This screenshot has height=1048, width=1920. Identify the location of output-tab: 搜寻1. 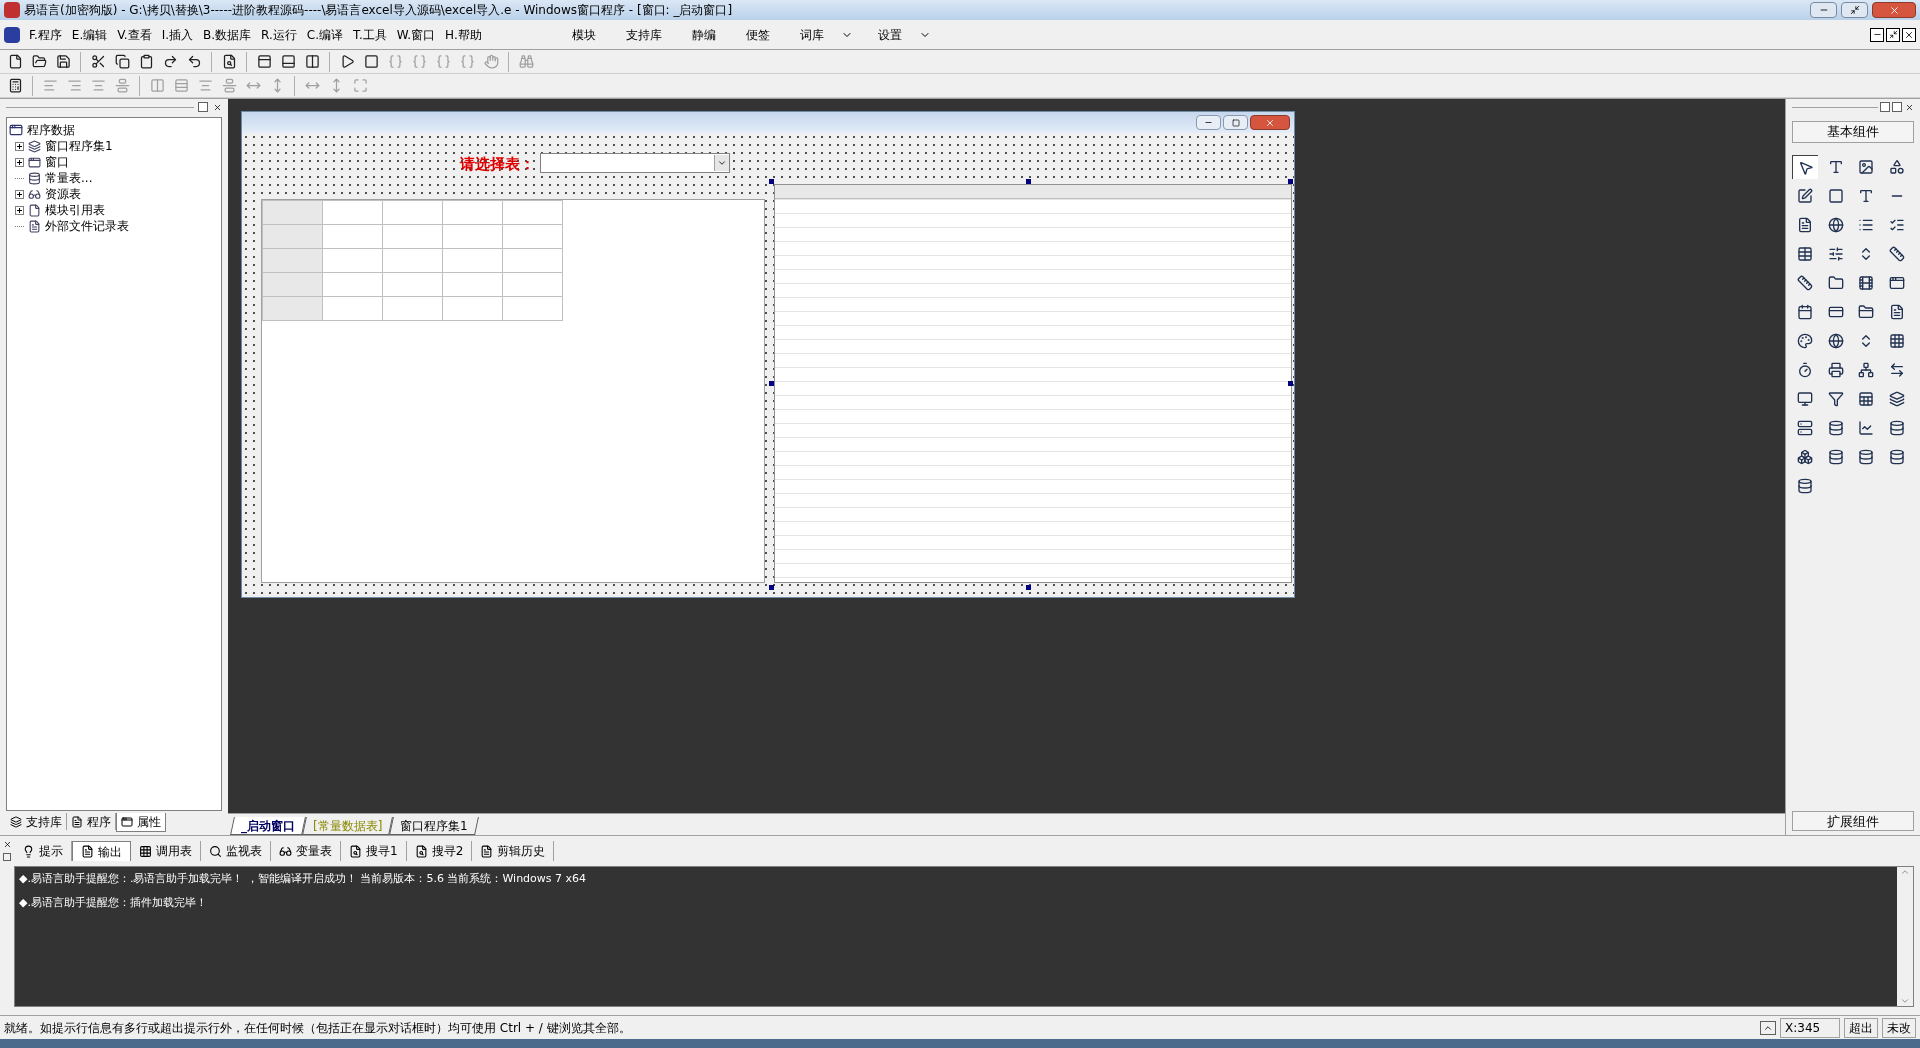
(374, 851).